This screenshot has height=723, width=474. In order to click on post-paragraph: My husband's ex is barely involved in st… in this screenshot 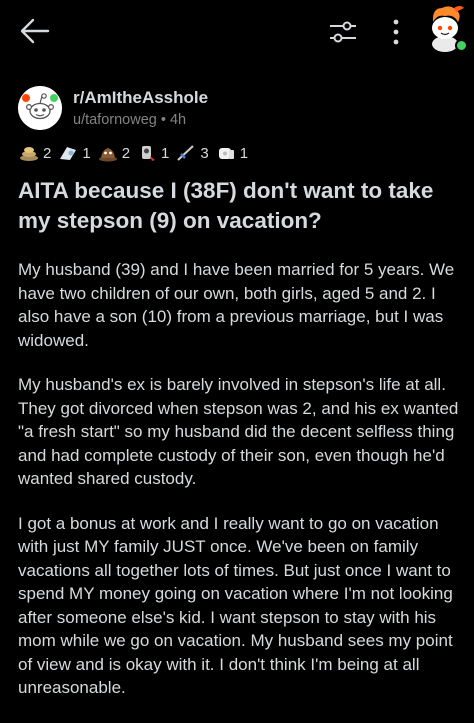, I will do `click(238, 431)`.